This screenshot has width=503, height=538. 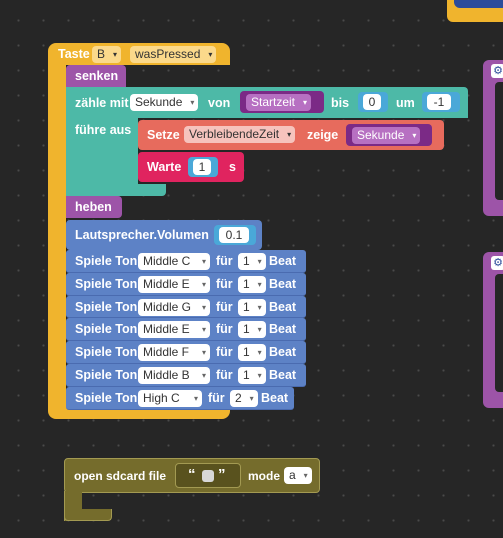 What do you see at coordinates (173, 54) in the screenshot?
I see `event-type-dropdown: wasPressed ▾` at bounding box center [173, 54].